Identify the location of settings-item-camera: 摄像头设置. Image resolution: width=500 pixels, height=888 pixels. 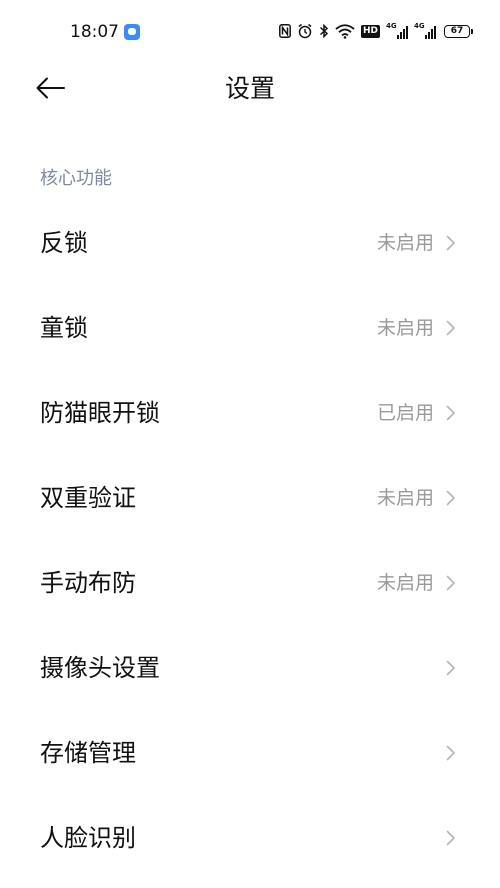
(250, 667).